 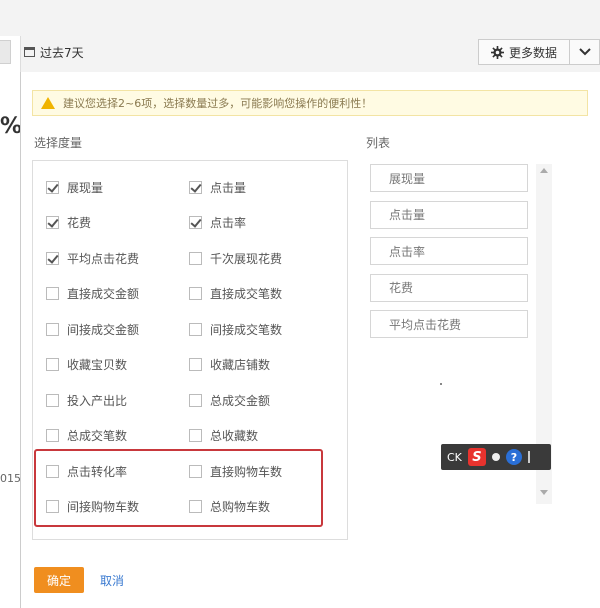 I want to click on selected-column-item: 花费, so click(x=449, y=287).